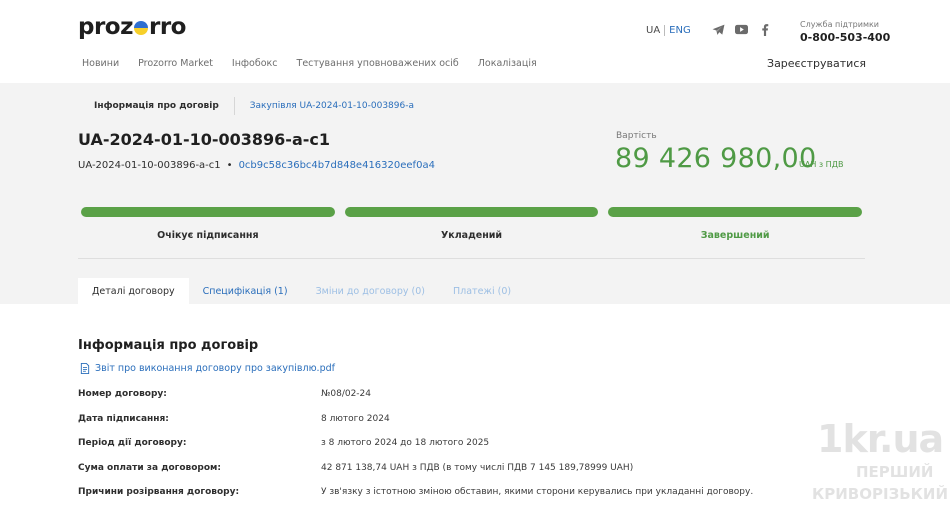  Describe the element at coordinates (478, 401) in the screenshot. I see `detail-row-number: Номер договору: №08/02-24` at that location.